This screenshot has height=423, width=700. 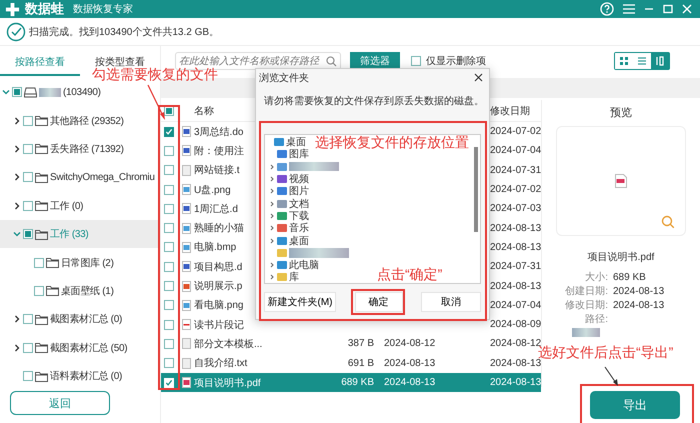 I want to click on dialog-button: 确定, so click(x=378, y=302).